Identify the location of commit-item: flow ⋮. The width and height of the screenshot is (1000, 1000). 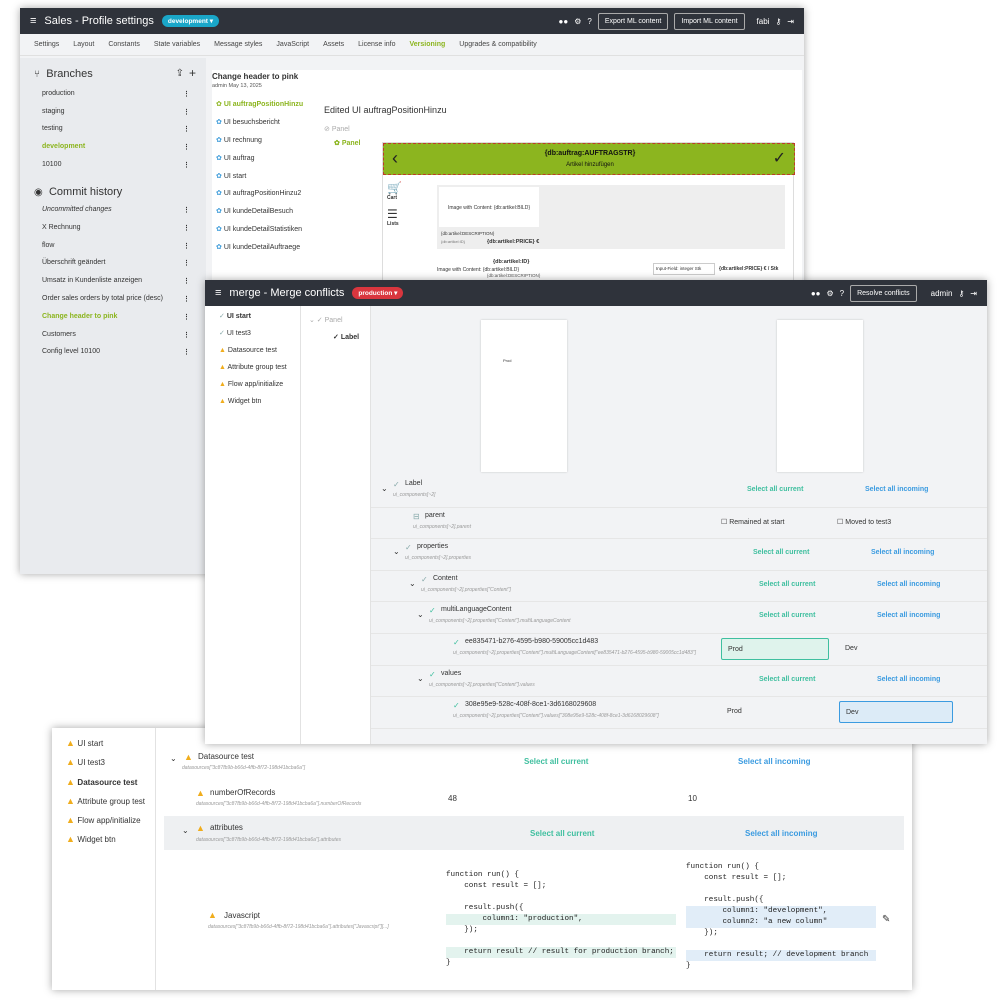
(116, 251).